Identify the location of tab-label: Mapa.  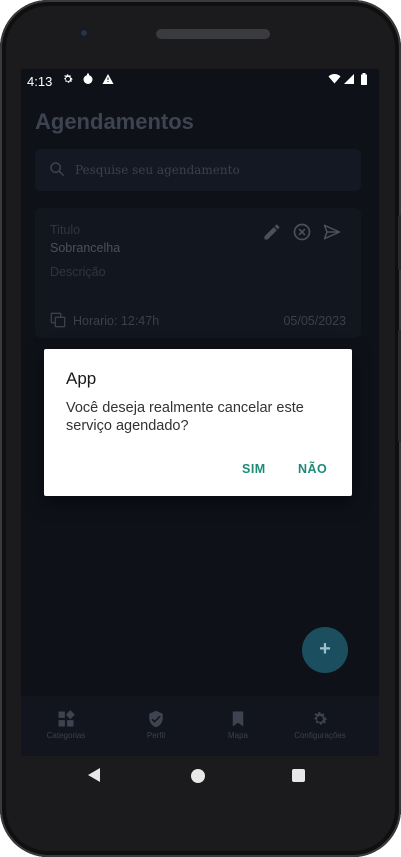
(237, 735).